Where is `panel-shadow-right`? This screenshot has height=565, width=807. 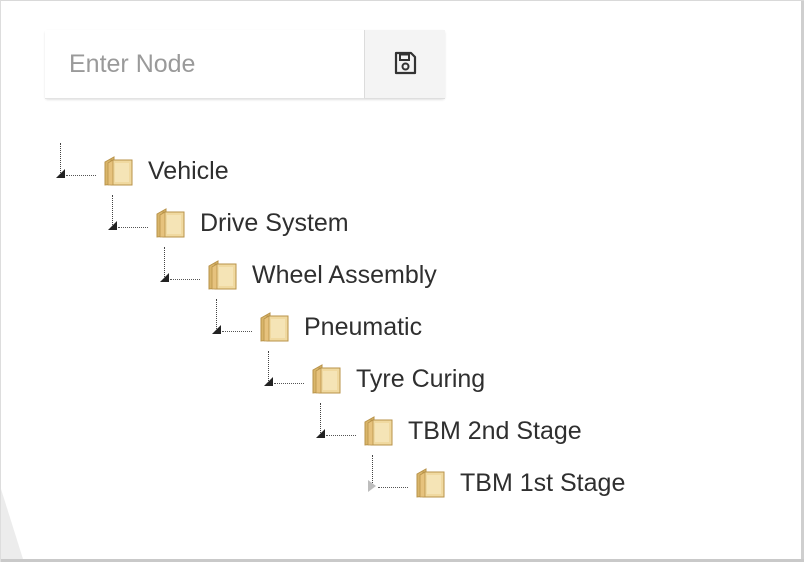
panel-shadow-right is located at coordinates (802, 281).